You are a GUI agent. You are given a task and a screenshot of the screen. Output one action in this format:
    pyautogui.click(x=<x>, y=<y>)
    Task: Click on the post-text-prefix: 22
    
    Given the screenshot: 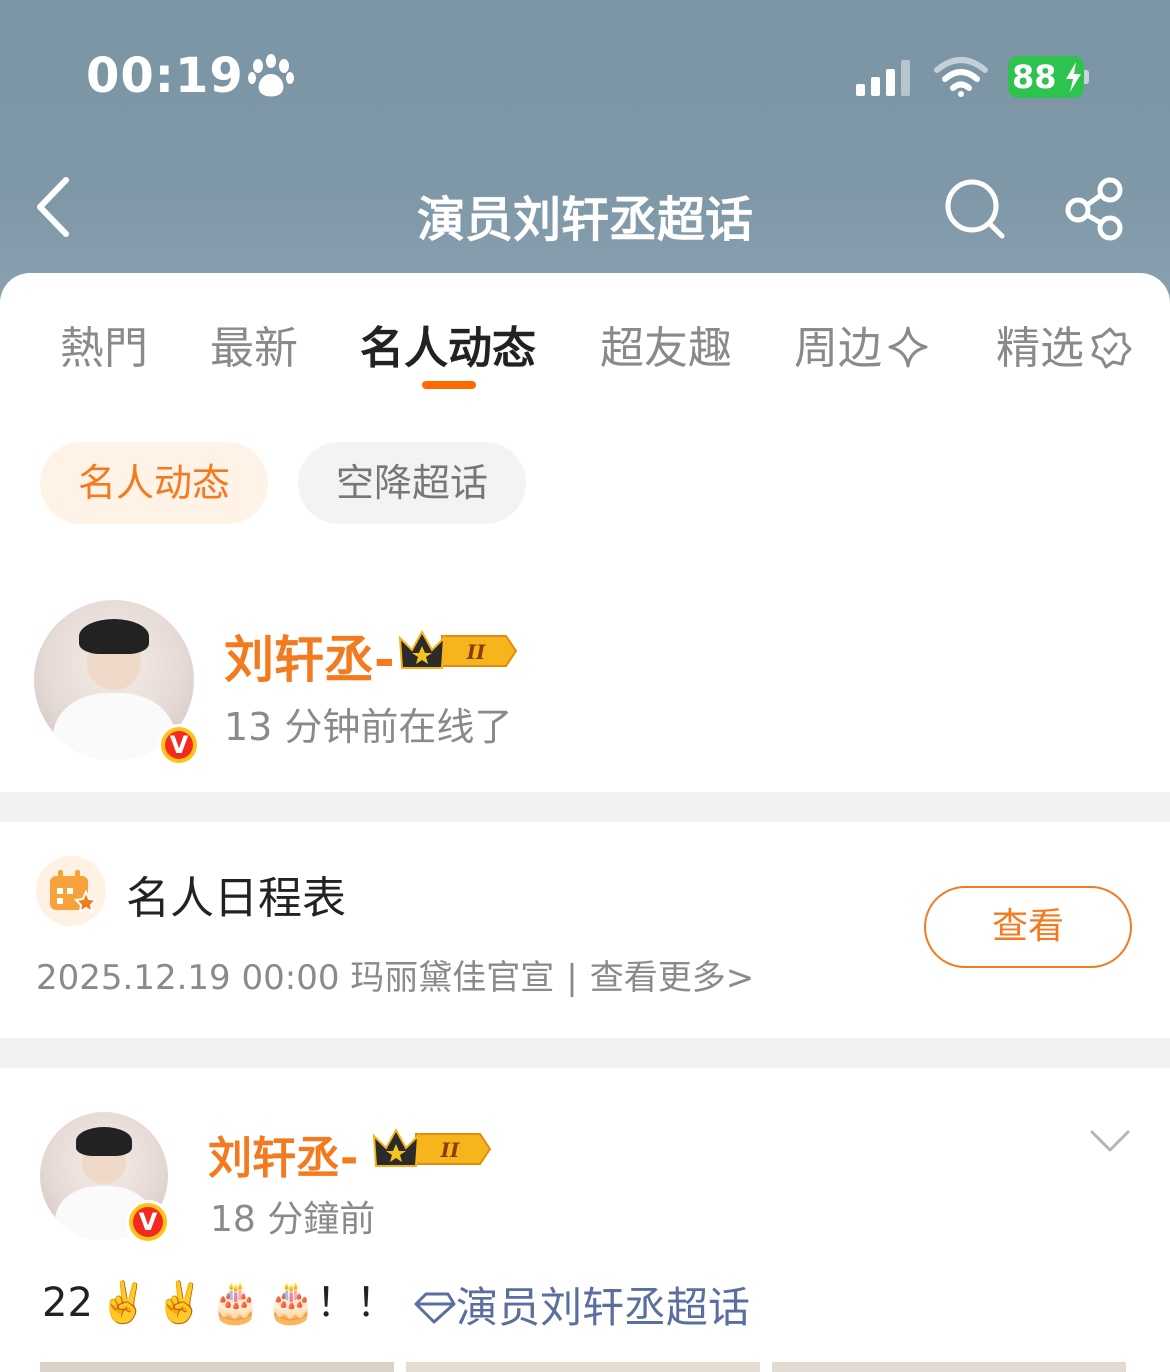 What is the action you would take?
    pyautogui.click(x=67, y=1303)
    